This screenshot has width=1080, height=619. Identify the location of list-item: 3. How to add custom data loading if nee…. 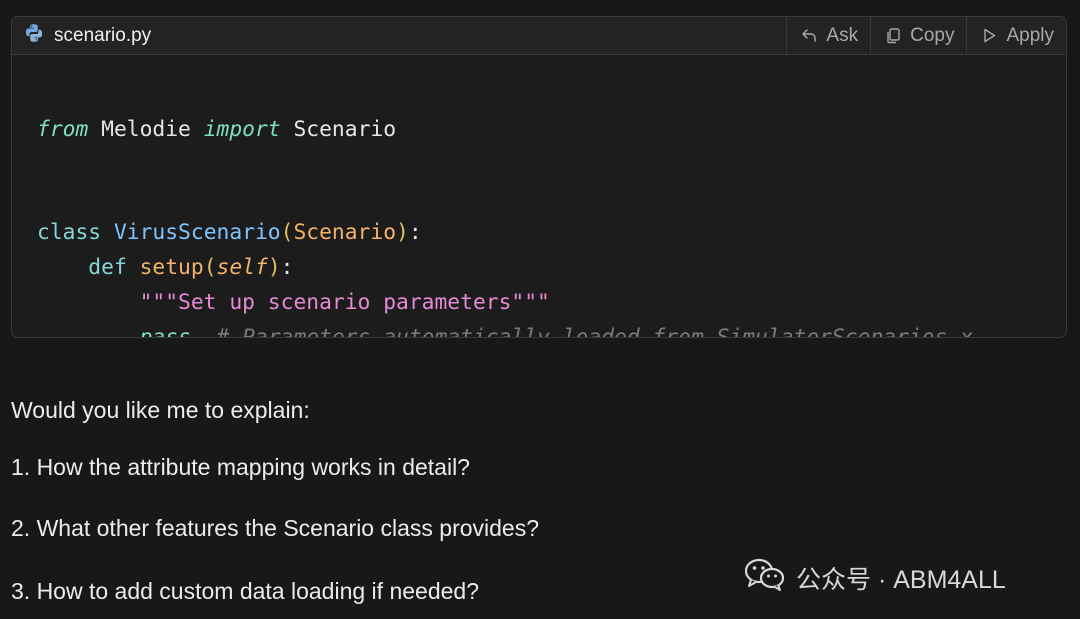
(245, 591).